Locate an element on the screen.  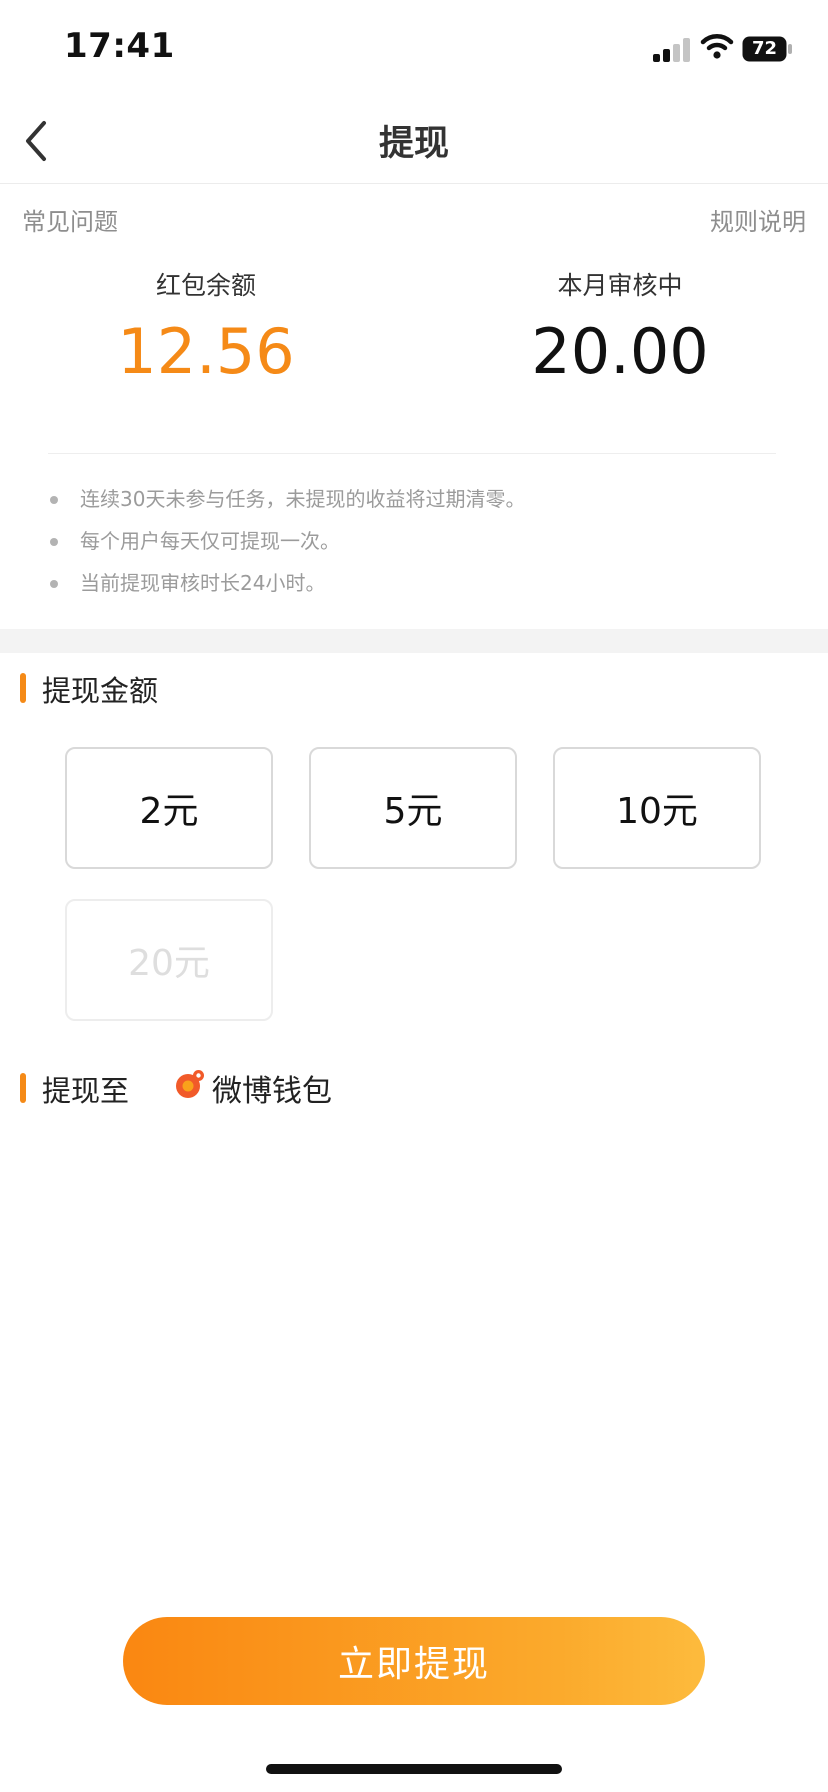
wifi-icon is located at coordinates (717, 46).